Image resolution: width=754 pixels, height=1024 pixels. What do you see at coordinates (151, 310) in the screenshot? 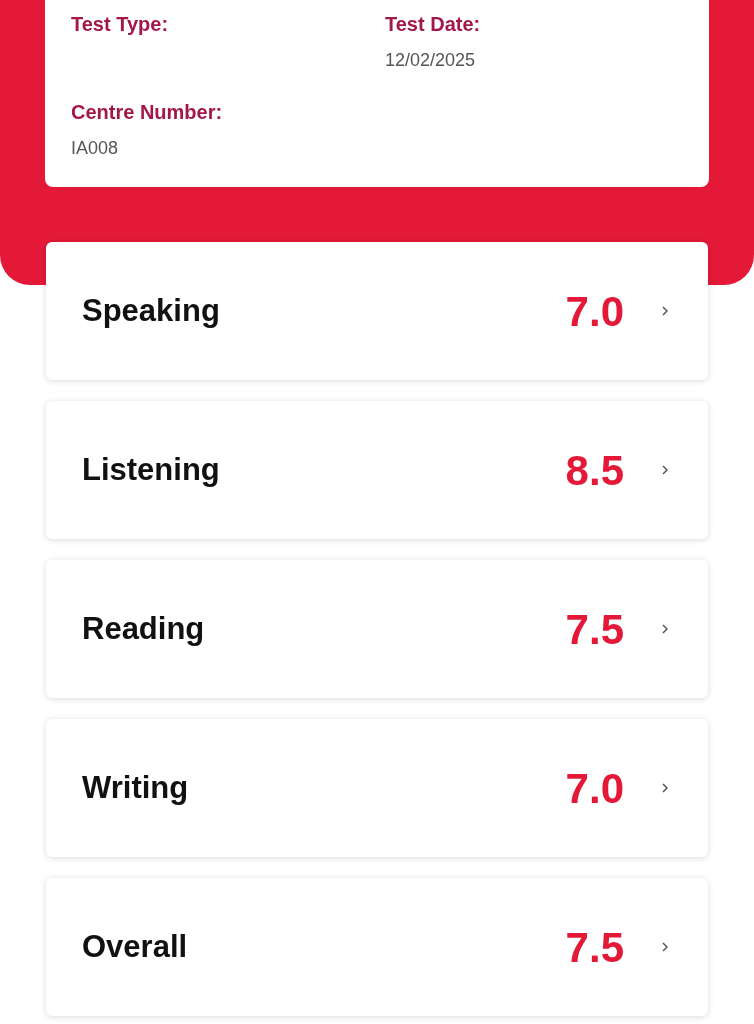
I see `section-name: Speaking` at bounding box center [151, 310].